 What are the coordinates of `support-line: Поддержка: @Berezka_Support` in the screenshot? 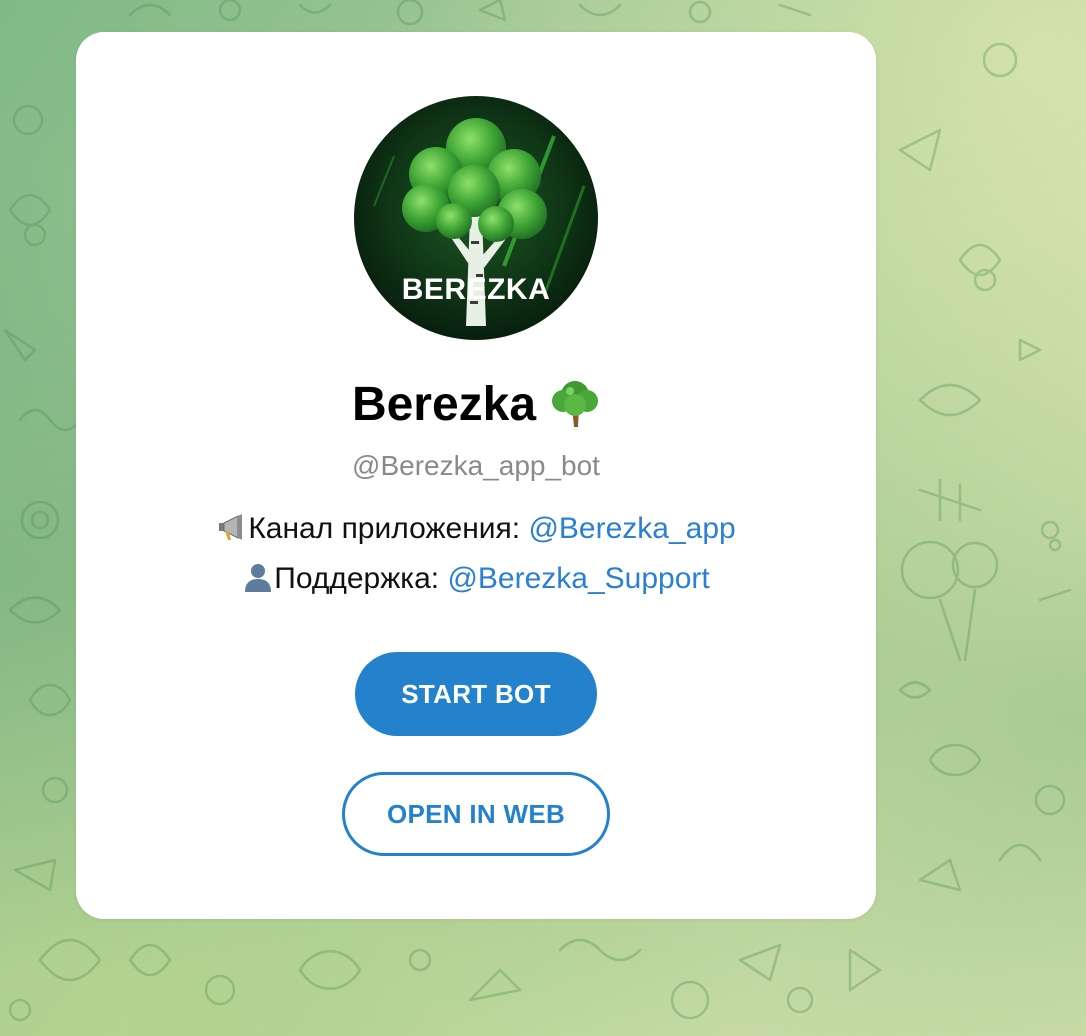 It's located at (476, 579).